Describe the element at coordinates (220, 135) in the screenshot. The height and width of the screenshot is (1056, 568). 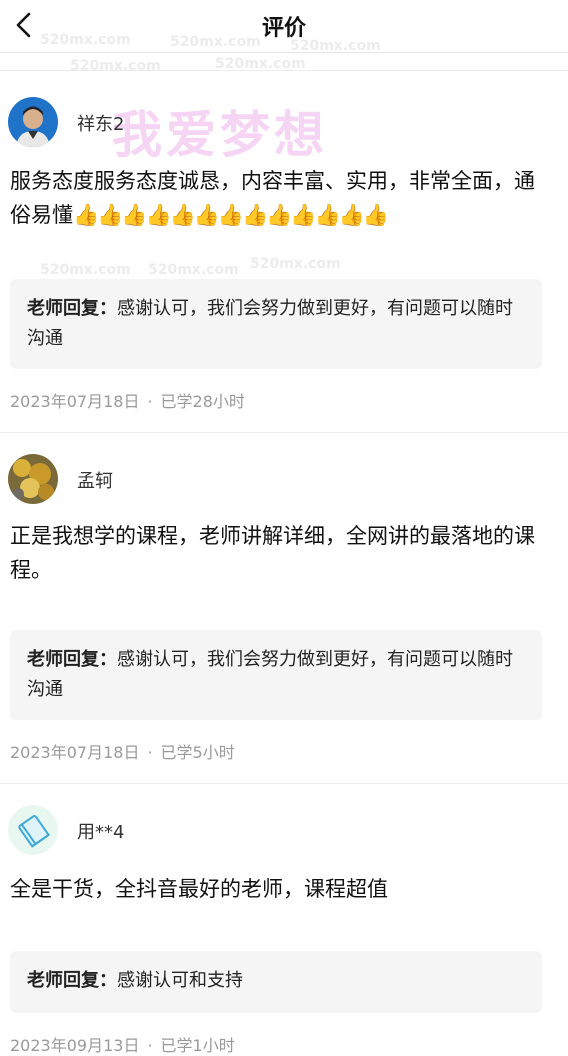
I see `watermark-large: 我爱梦想` at that location.